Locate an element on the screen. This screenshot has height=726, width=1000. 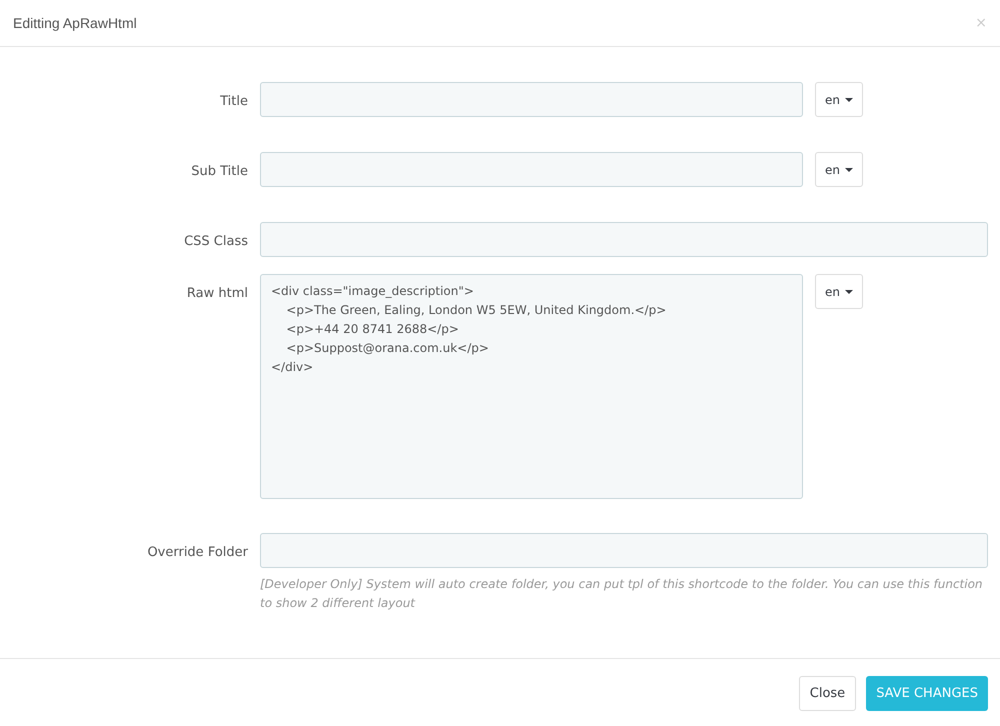
field-label: Sub Title is located at coordinates (219, 171).